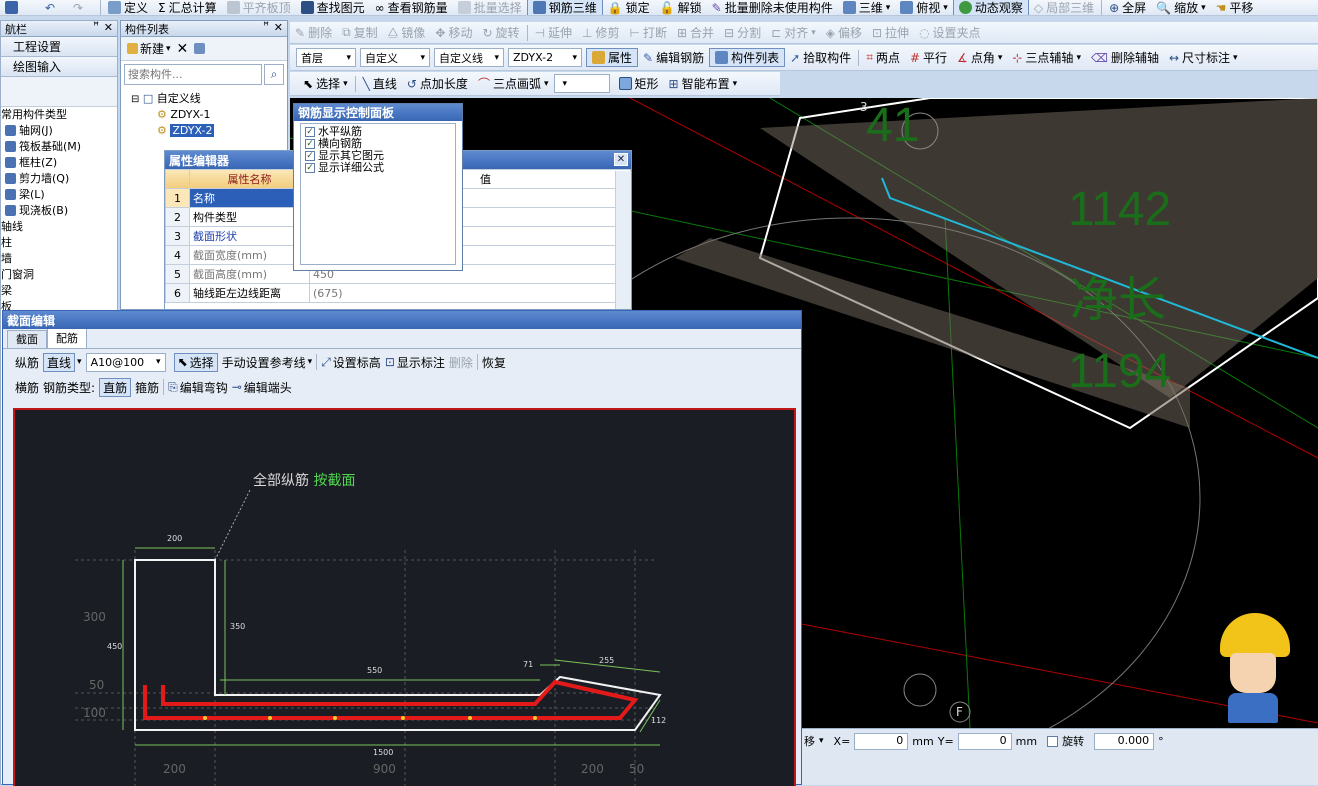  I want to click on select-tool-button: ⬉ 选择, so click(195, 362).